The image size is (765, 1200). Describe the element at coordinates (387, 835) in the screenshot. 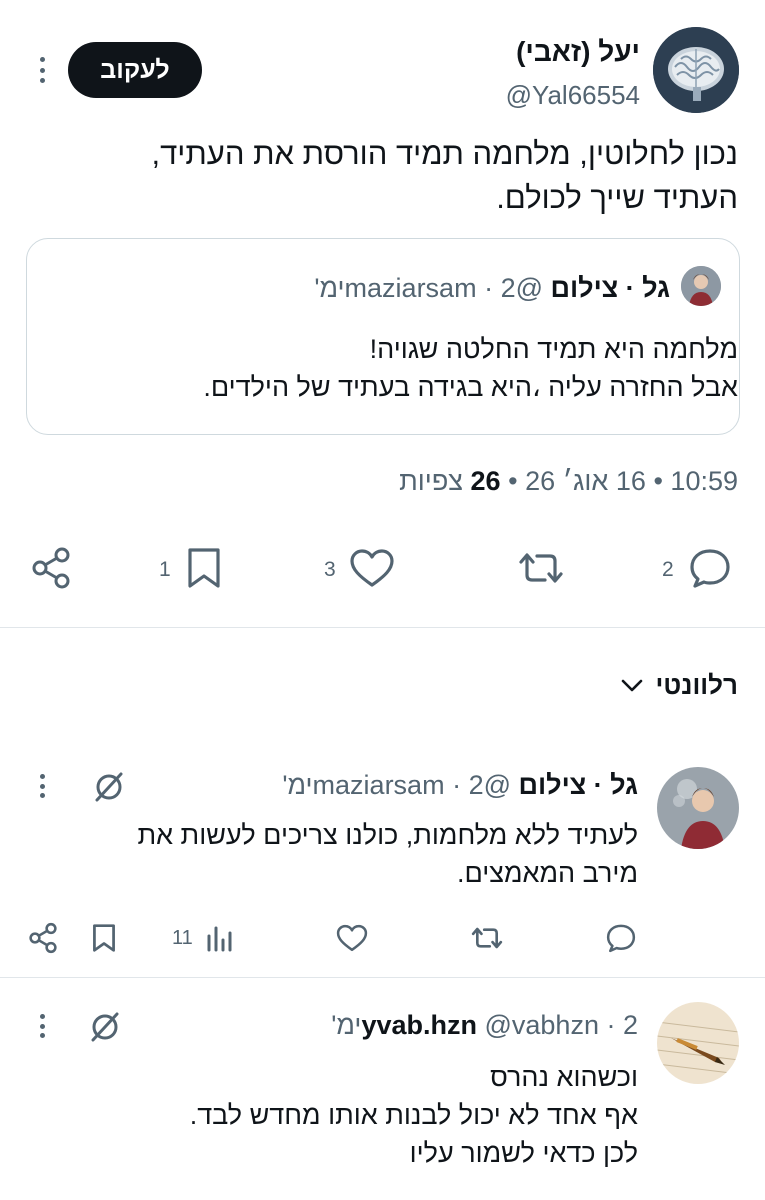

I see `reply-text-line: לעתיד ללא מלחמות, כולנו צריכים לעשות את` at that location.